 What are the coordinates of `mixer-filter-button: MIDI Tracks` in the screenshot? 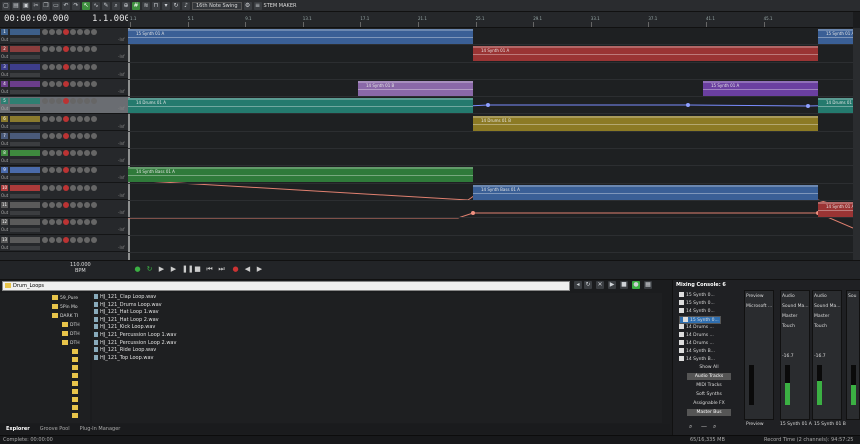 It's located at (709, 385).